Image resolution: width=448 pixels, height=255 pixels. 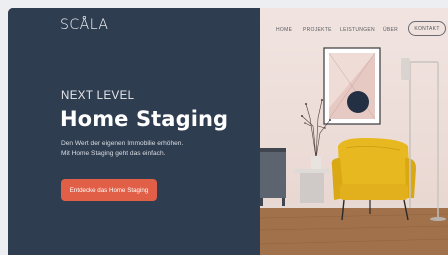 I want to click on hero-subline-1: Den Wert der eigenen Immobilie erhöhen., so click(x=122, y=143).